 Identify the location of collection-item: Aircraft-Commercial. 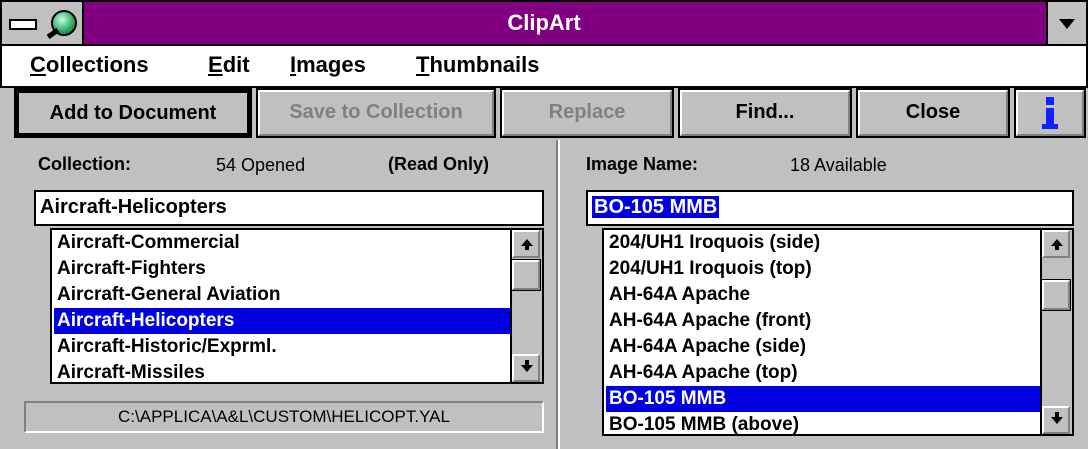
(283, 243).